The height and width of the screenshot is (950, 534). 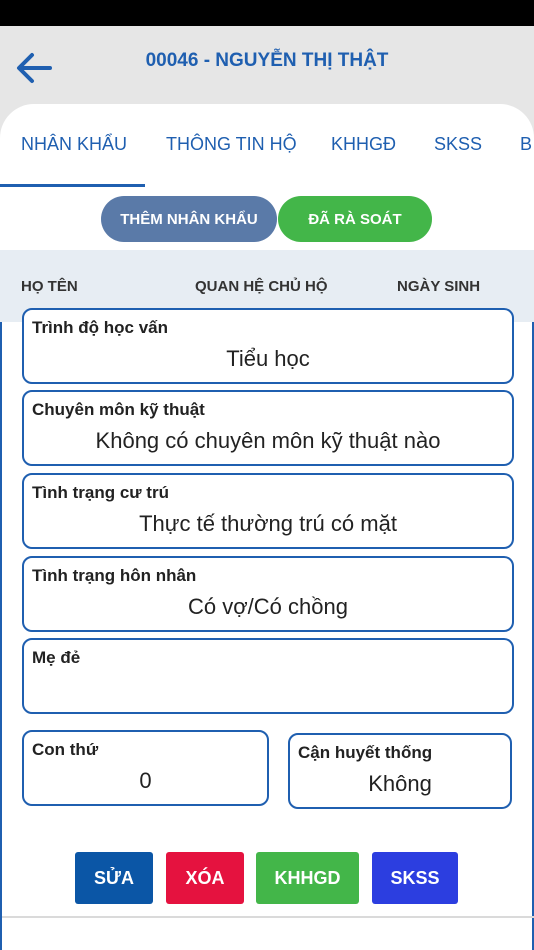 What do you see at coordinates (355, 219) in the screenshot?
I see `reviewed-button: ĐÃ RÀ SOÁT` at bounding box center [355, 219].